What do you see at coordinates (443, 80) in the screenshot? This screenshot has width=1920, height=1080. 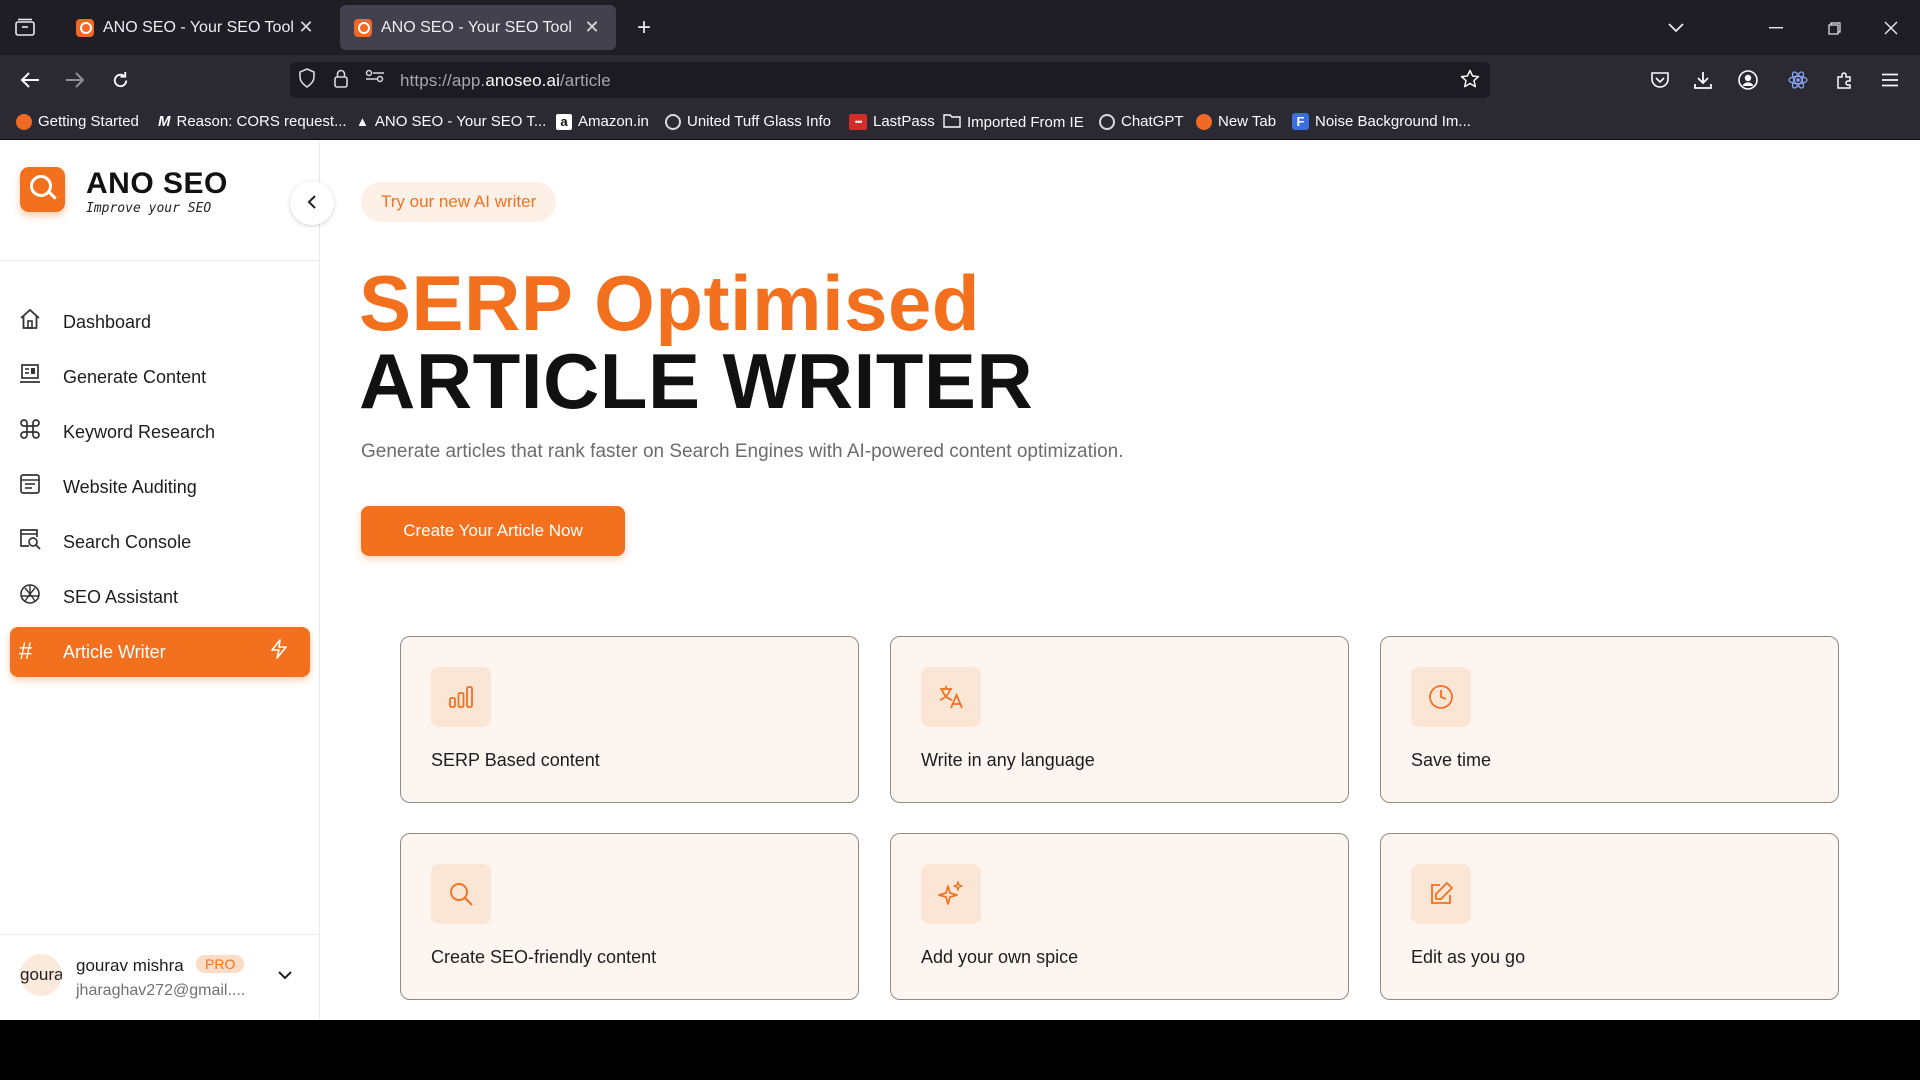 I see `url-prefix: https://app.` at bounding box center [443, 80].